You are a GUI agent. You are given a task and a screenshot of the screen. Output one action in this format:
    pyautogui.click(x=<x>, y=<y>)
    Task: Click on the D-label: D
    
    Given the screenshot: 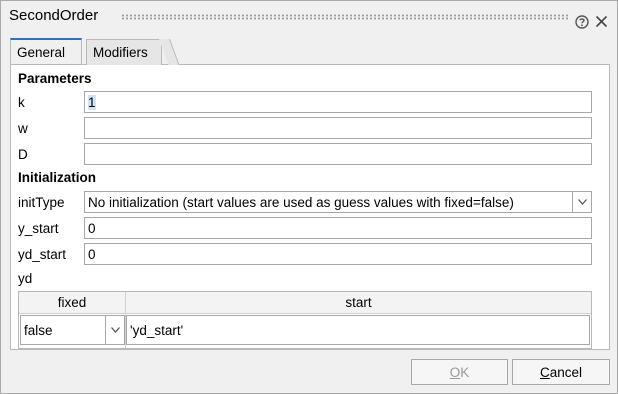 What is the action you would take?
    pyautogui.click(x=23, y=154)
    